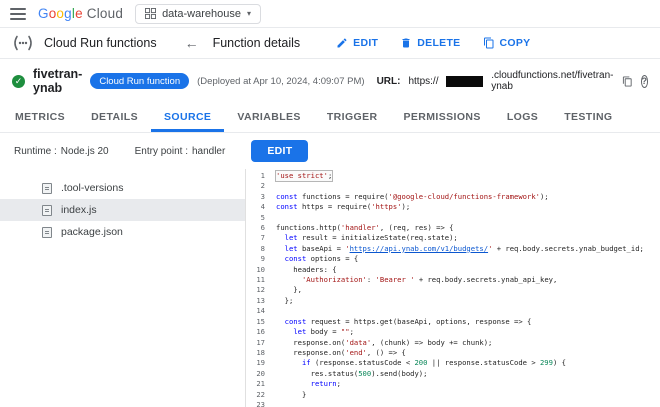 The width and height of the screenshot is (660, 407). What do you see at coordinates (441, 117) in the screenshot?
I see `tab-permissions: PERMISSIONS` at bounding box center [441, 117].